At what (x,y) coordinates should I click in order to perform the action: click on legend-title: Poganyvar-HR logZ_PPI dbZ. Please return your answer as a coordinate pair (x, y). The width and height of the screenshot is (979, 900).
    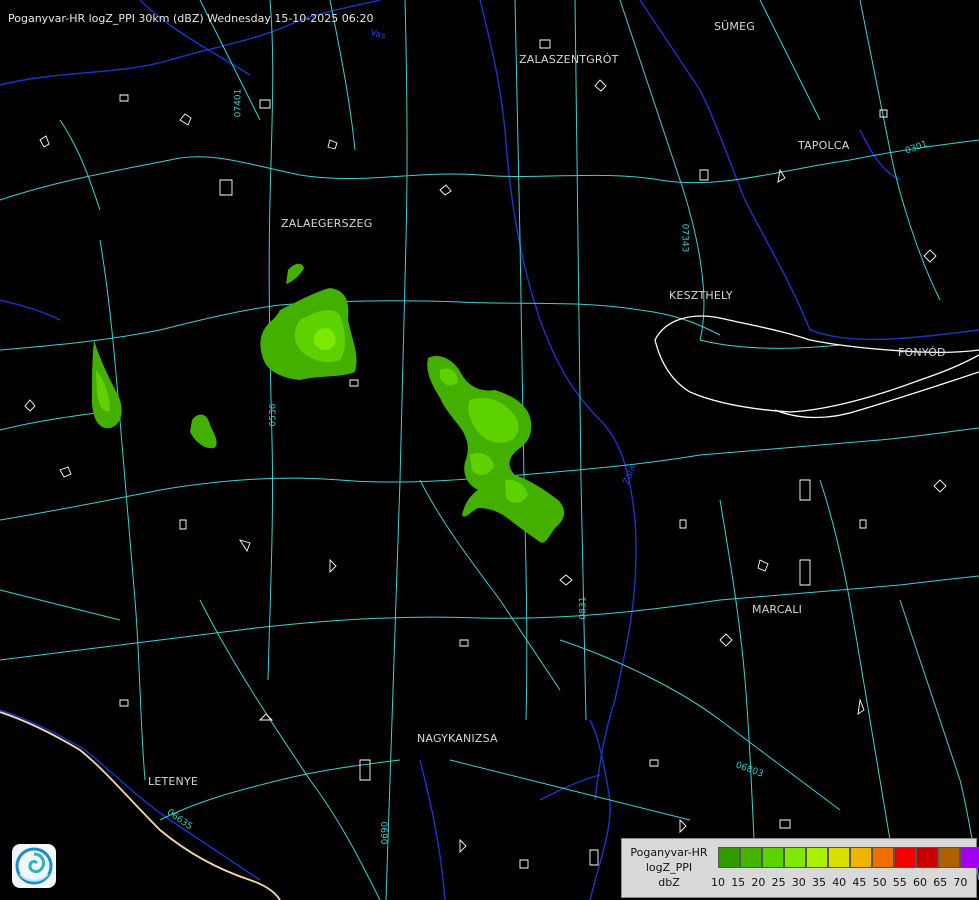
    Looking at the image, I should click on (669, 867).